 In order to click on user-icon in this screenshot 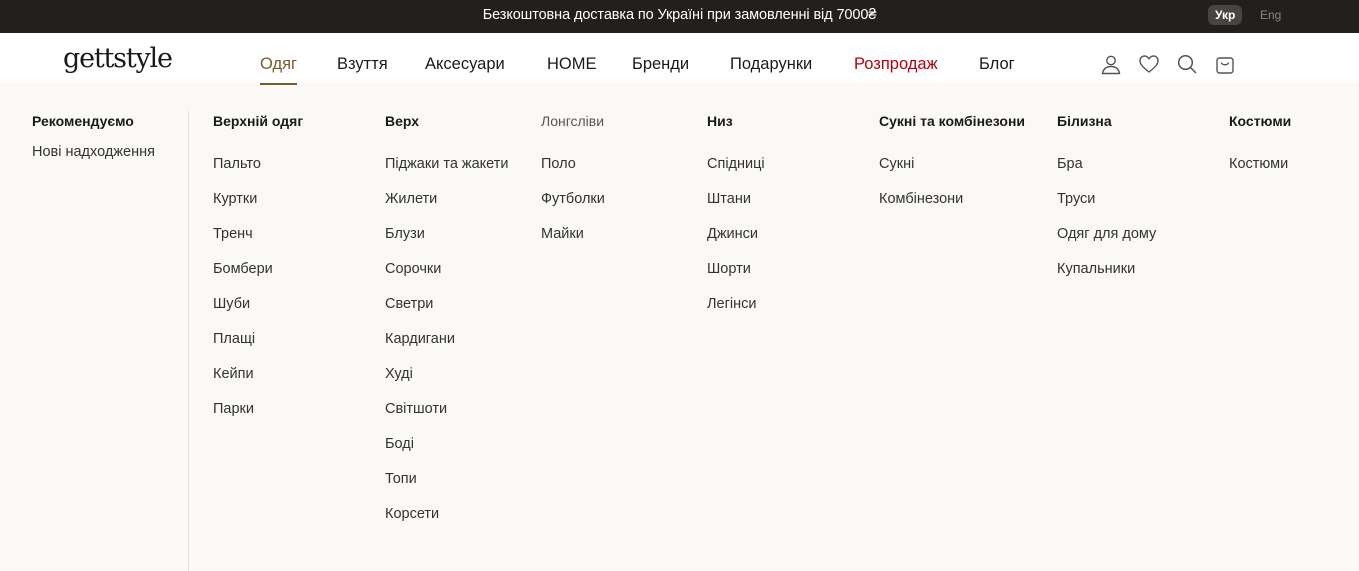, I will do `click(1111, 64)`.